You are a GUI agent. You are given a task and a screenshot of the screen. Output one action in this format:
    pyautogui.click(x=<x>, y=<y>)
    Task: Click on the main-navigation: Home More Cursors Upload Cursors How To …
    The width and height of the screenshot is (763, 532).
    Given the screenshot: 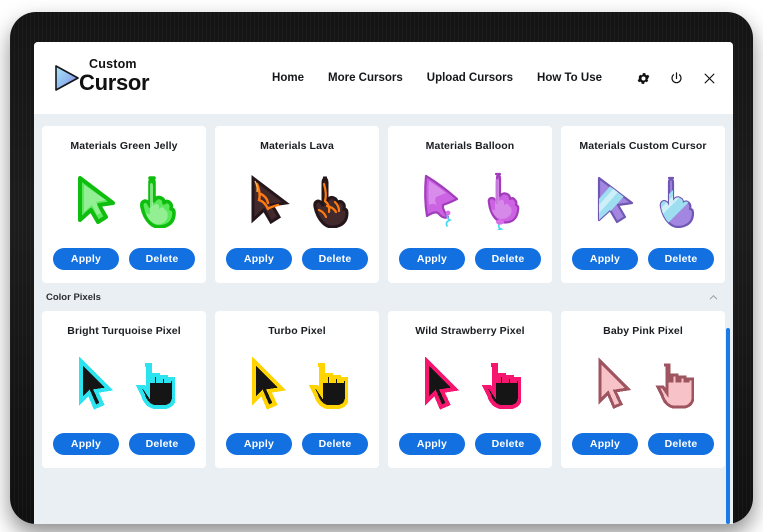 What is the action you would take?
    pyautogui.click(x=494, y=78)
    